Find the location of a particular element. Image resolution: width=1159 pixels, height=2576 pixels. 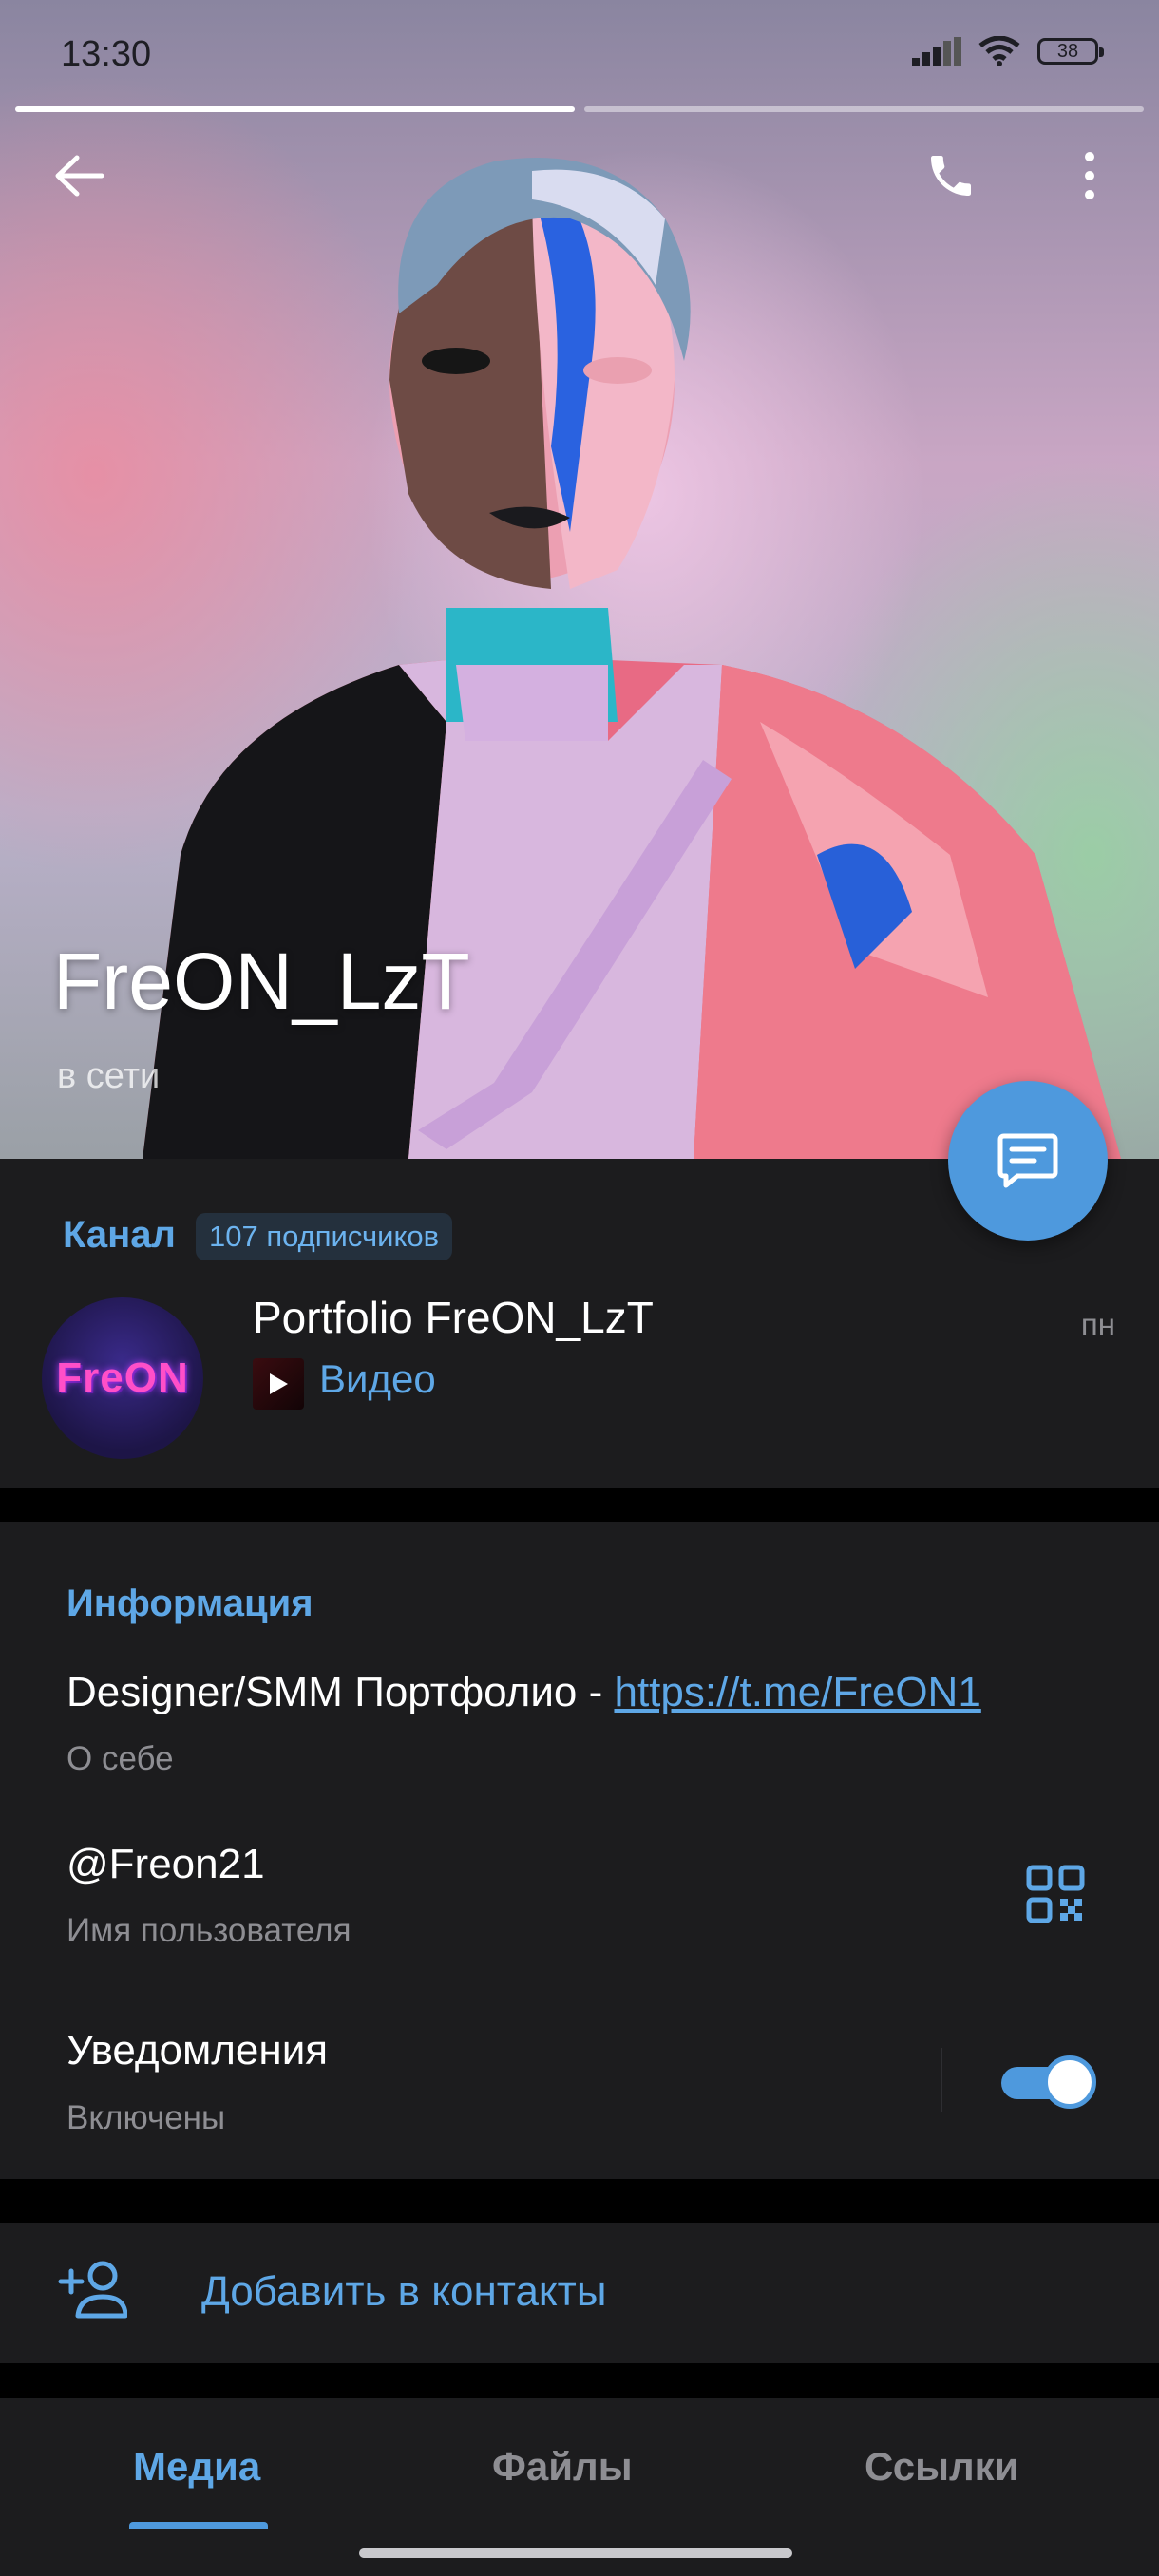

bio-text-plain: Designer/SMM Портфолио - is located at coordinates (340, 1692).